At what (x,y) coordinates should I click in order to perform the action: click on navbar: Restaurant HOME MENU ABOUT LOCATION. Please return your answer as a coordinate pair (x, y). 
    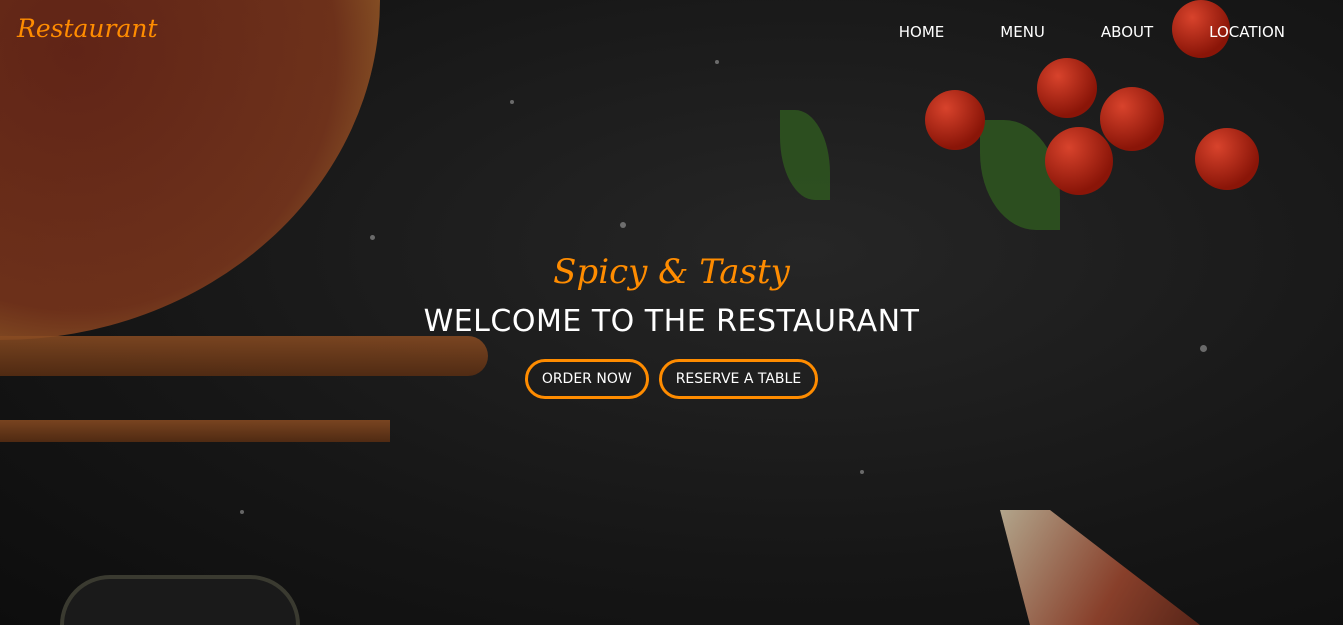
    Looking at the image, I should click on (671, 32).